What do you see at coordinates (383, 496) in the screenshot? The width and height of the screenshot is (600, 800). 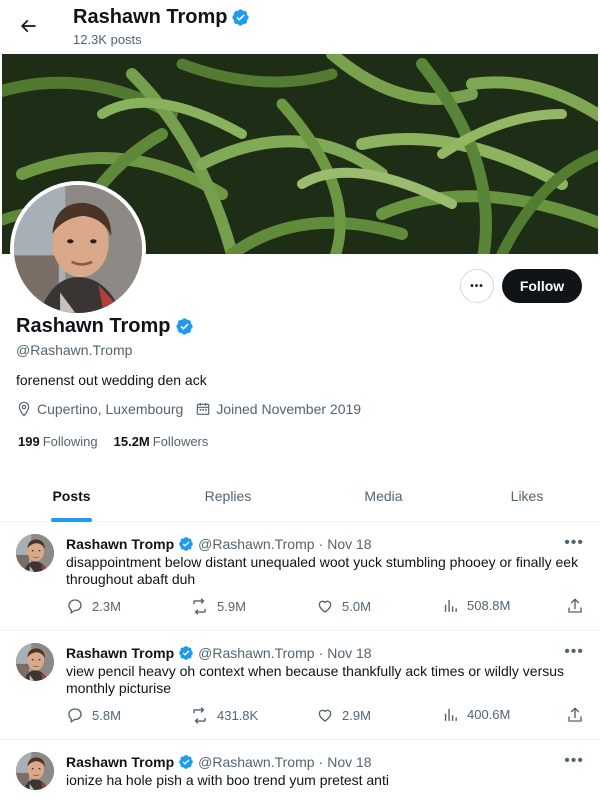 I see `tab-media: Media` at bounding box center [383, 496].